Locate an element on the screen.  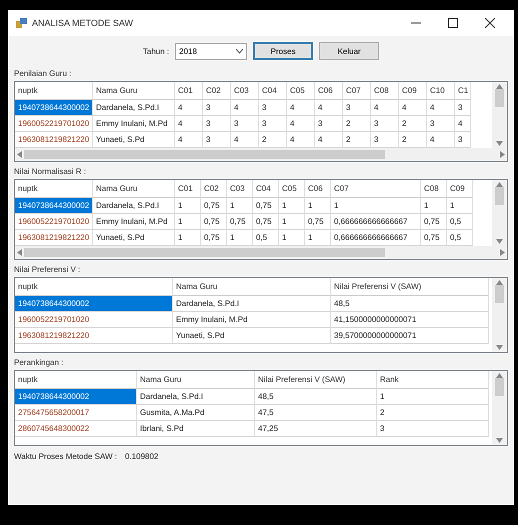
toolbar-button: Keluar is located at coordinates (349, 51).